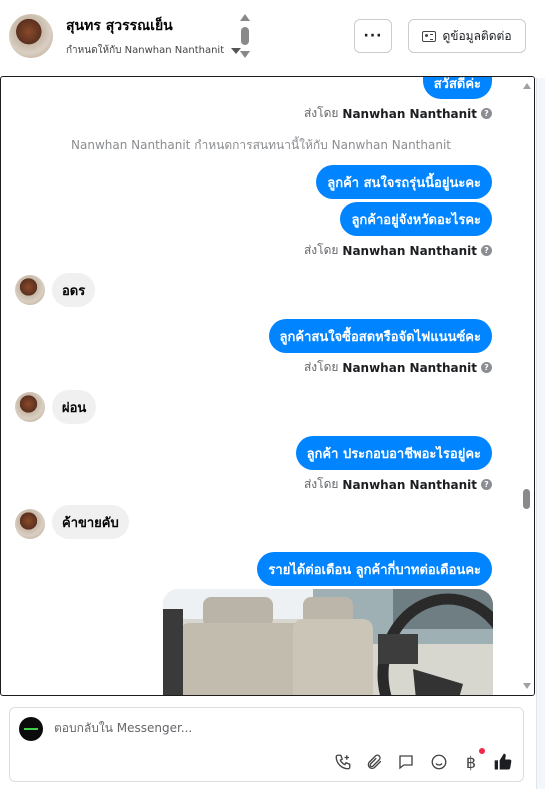 The width and height of the screenshot is (547, 789). I want to click on message-text: ลูกค้า ประกอบอาชีพอะไรอยู่คะ, so click(393, 454).